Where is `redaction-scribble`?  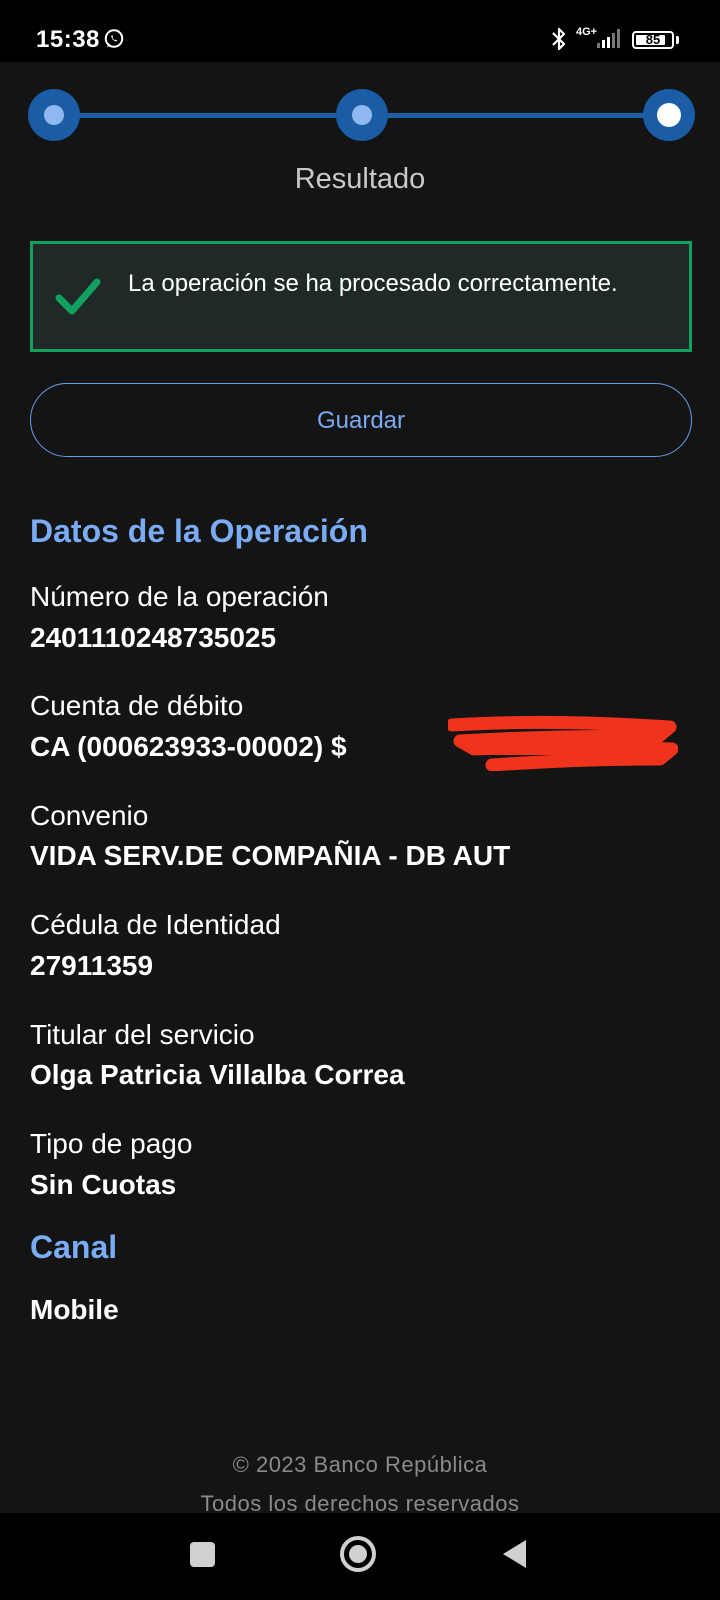 redaction-scribble is located at coordinates (563, 743).